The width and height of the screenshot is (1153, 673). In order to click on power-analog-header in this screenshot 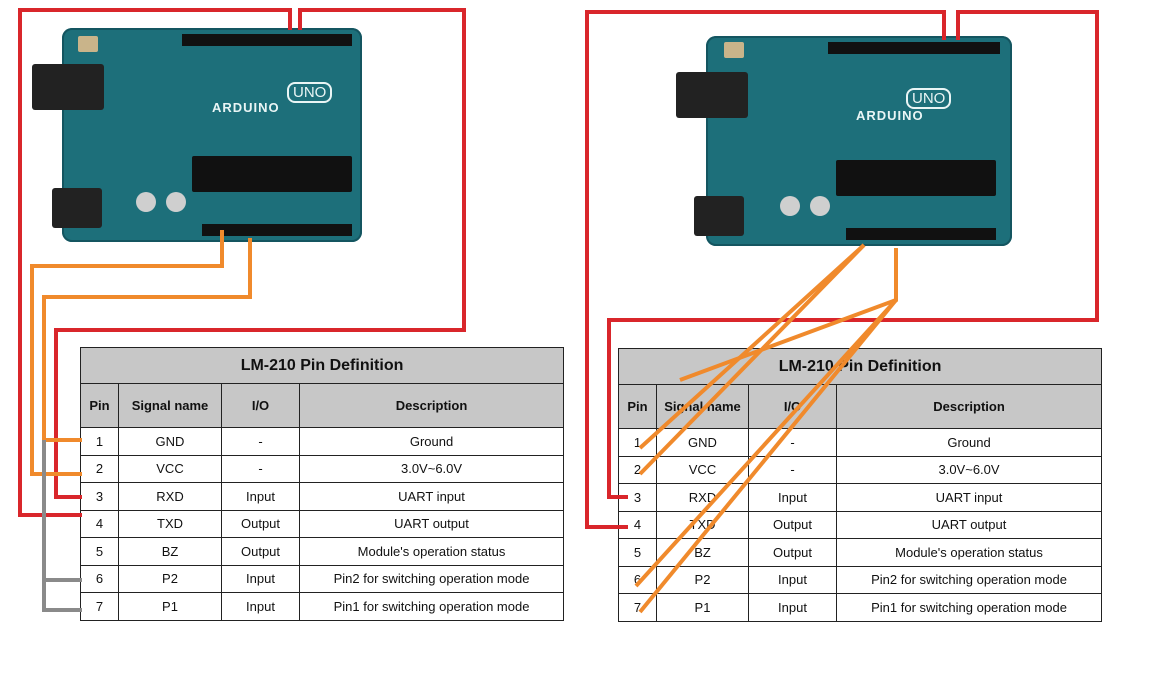, I will do `click(921, 234)`.